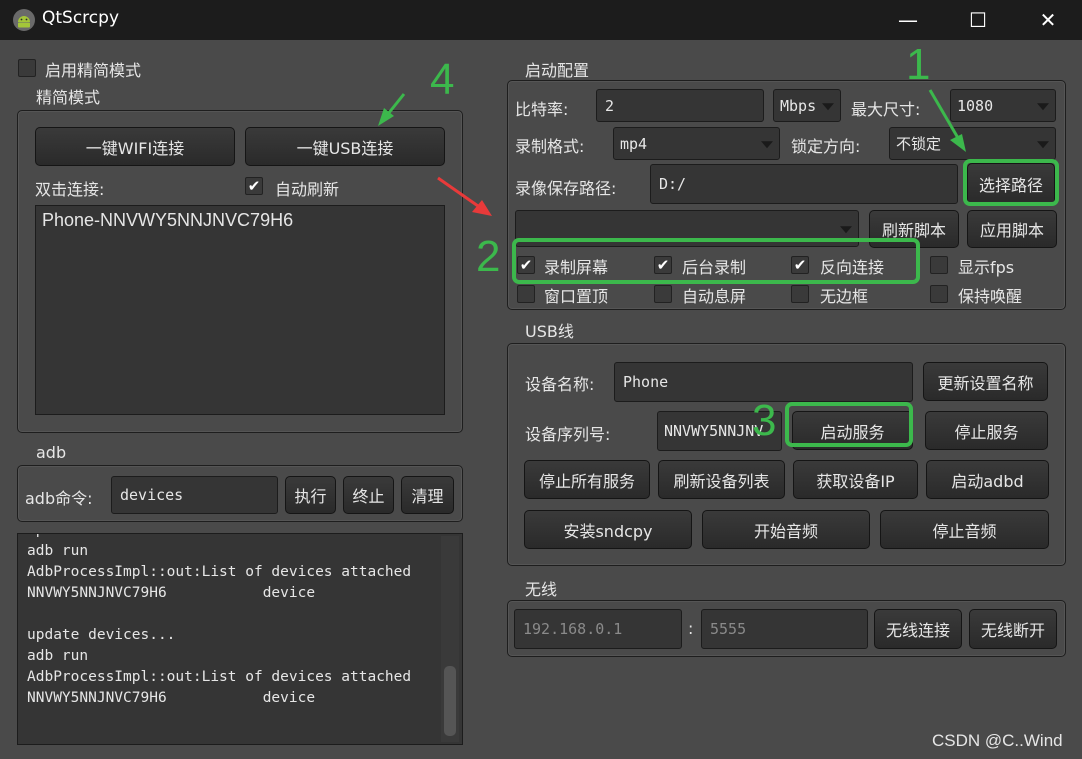 The height and width of the screenshot is (759, 1082). Describe the element at coordinates (464, 196) in the screenshot. I see `red-arrow-icon` at that location.